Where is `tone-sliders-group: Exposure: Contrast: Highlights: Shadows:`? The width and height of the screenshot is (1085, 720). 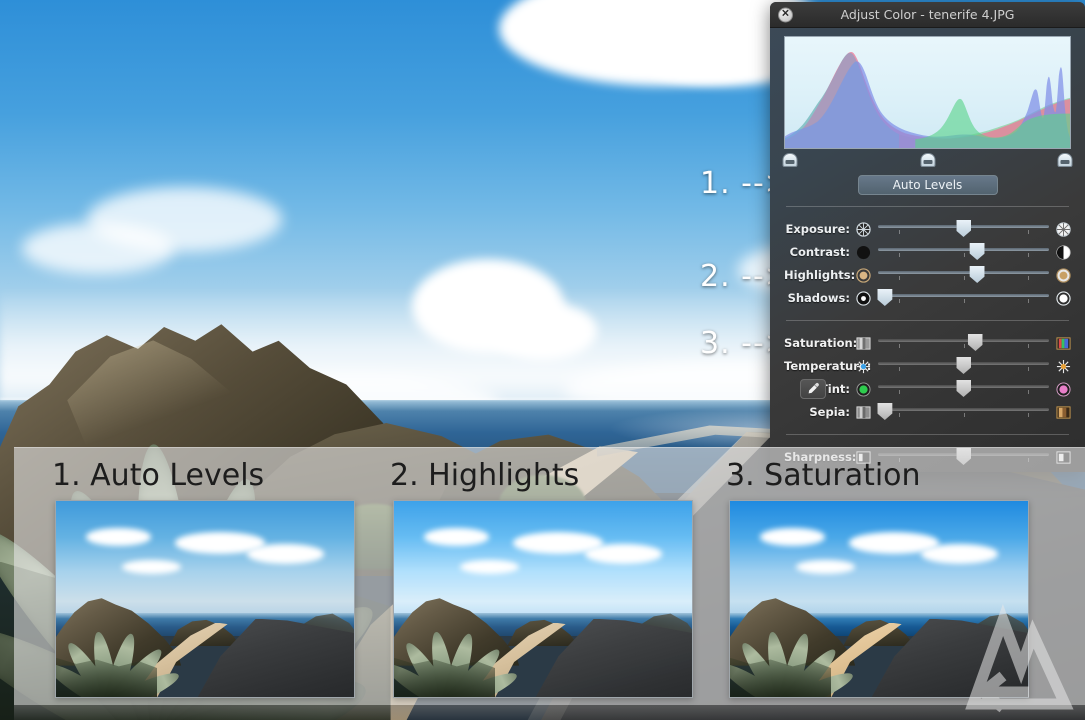 tone-sliders-group: Exposure: Contrast: Highlights: Shadows: is located at coordinates (927, 263).